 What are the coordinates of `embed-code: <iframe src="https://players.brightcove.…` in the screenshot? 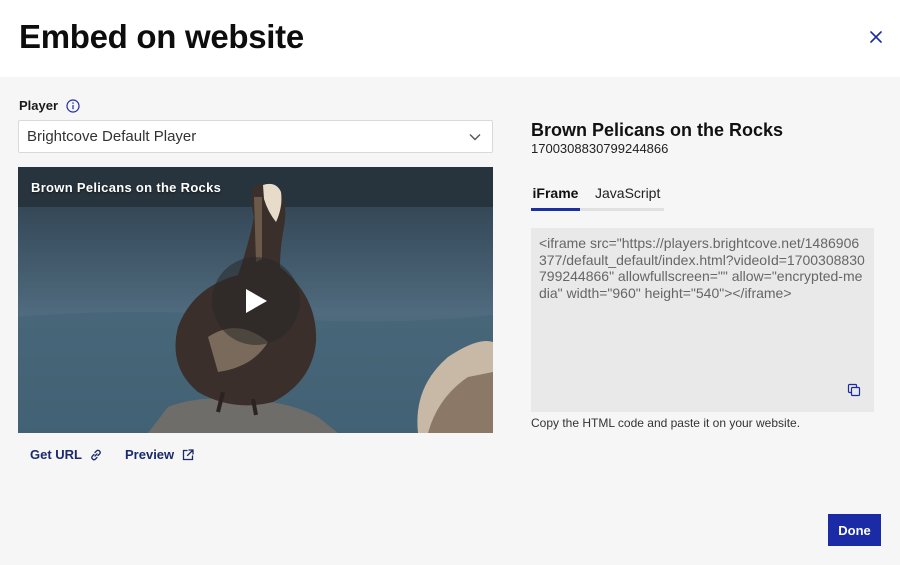 It's located at (702, 320).